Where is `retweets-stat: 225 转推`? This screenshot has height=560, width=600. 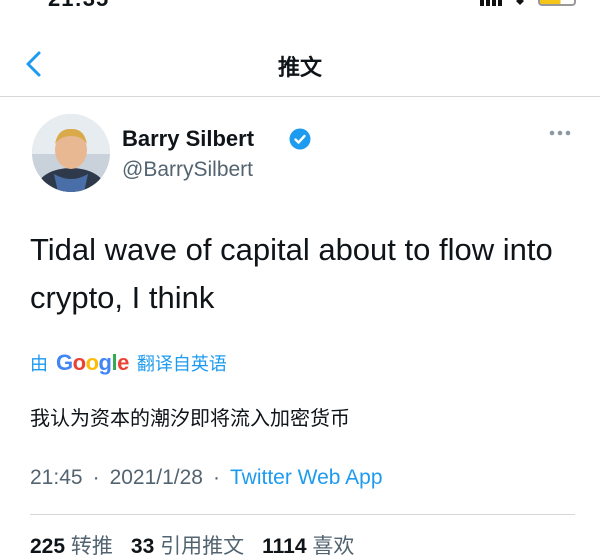
retweets-stat: 225 转推 is located at coordinates (71, 545).